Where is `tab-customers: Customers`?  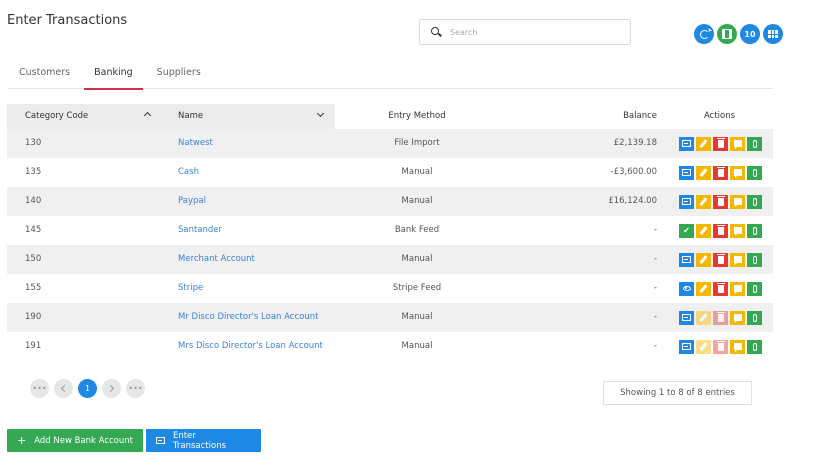
tab-customers: Customers is located at coordinates (44, 74).